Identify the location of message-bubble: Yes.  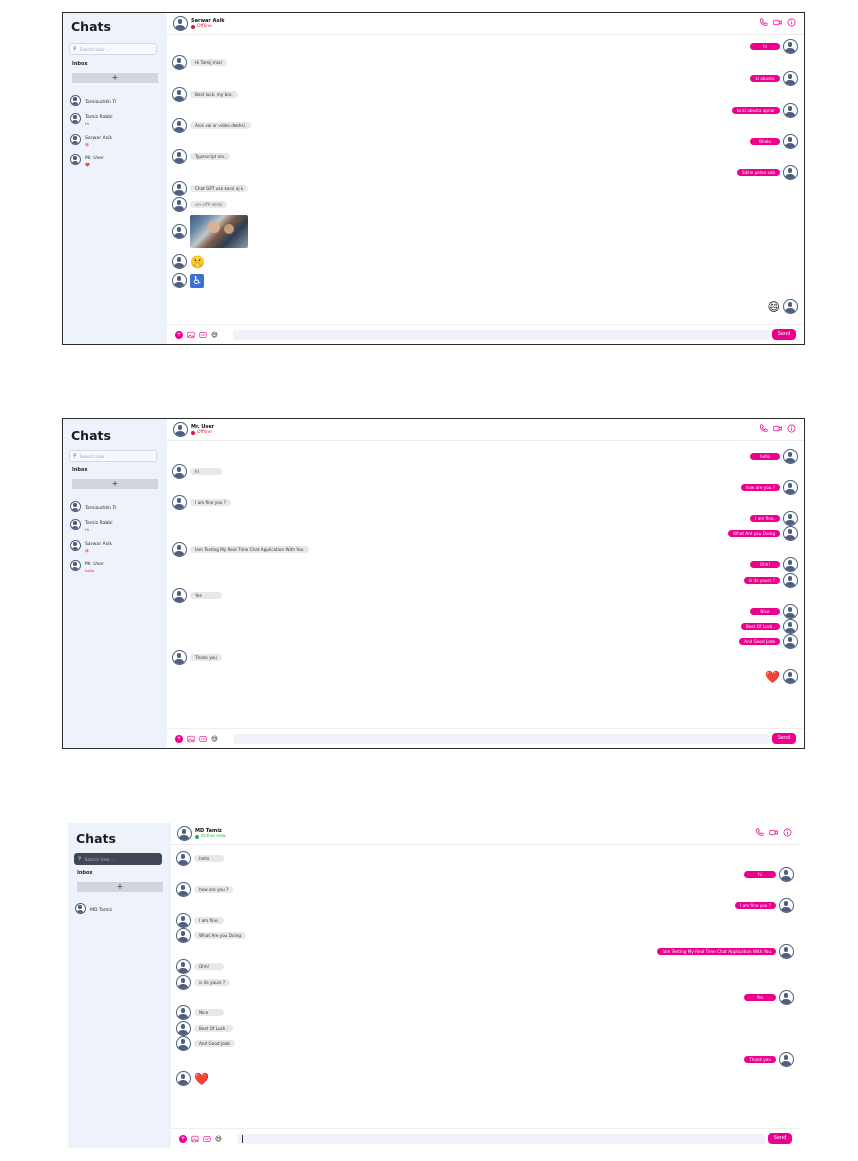
(206, 595).